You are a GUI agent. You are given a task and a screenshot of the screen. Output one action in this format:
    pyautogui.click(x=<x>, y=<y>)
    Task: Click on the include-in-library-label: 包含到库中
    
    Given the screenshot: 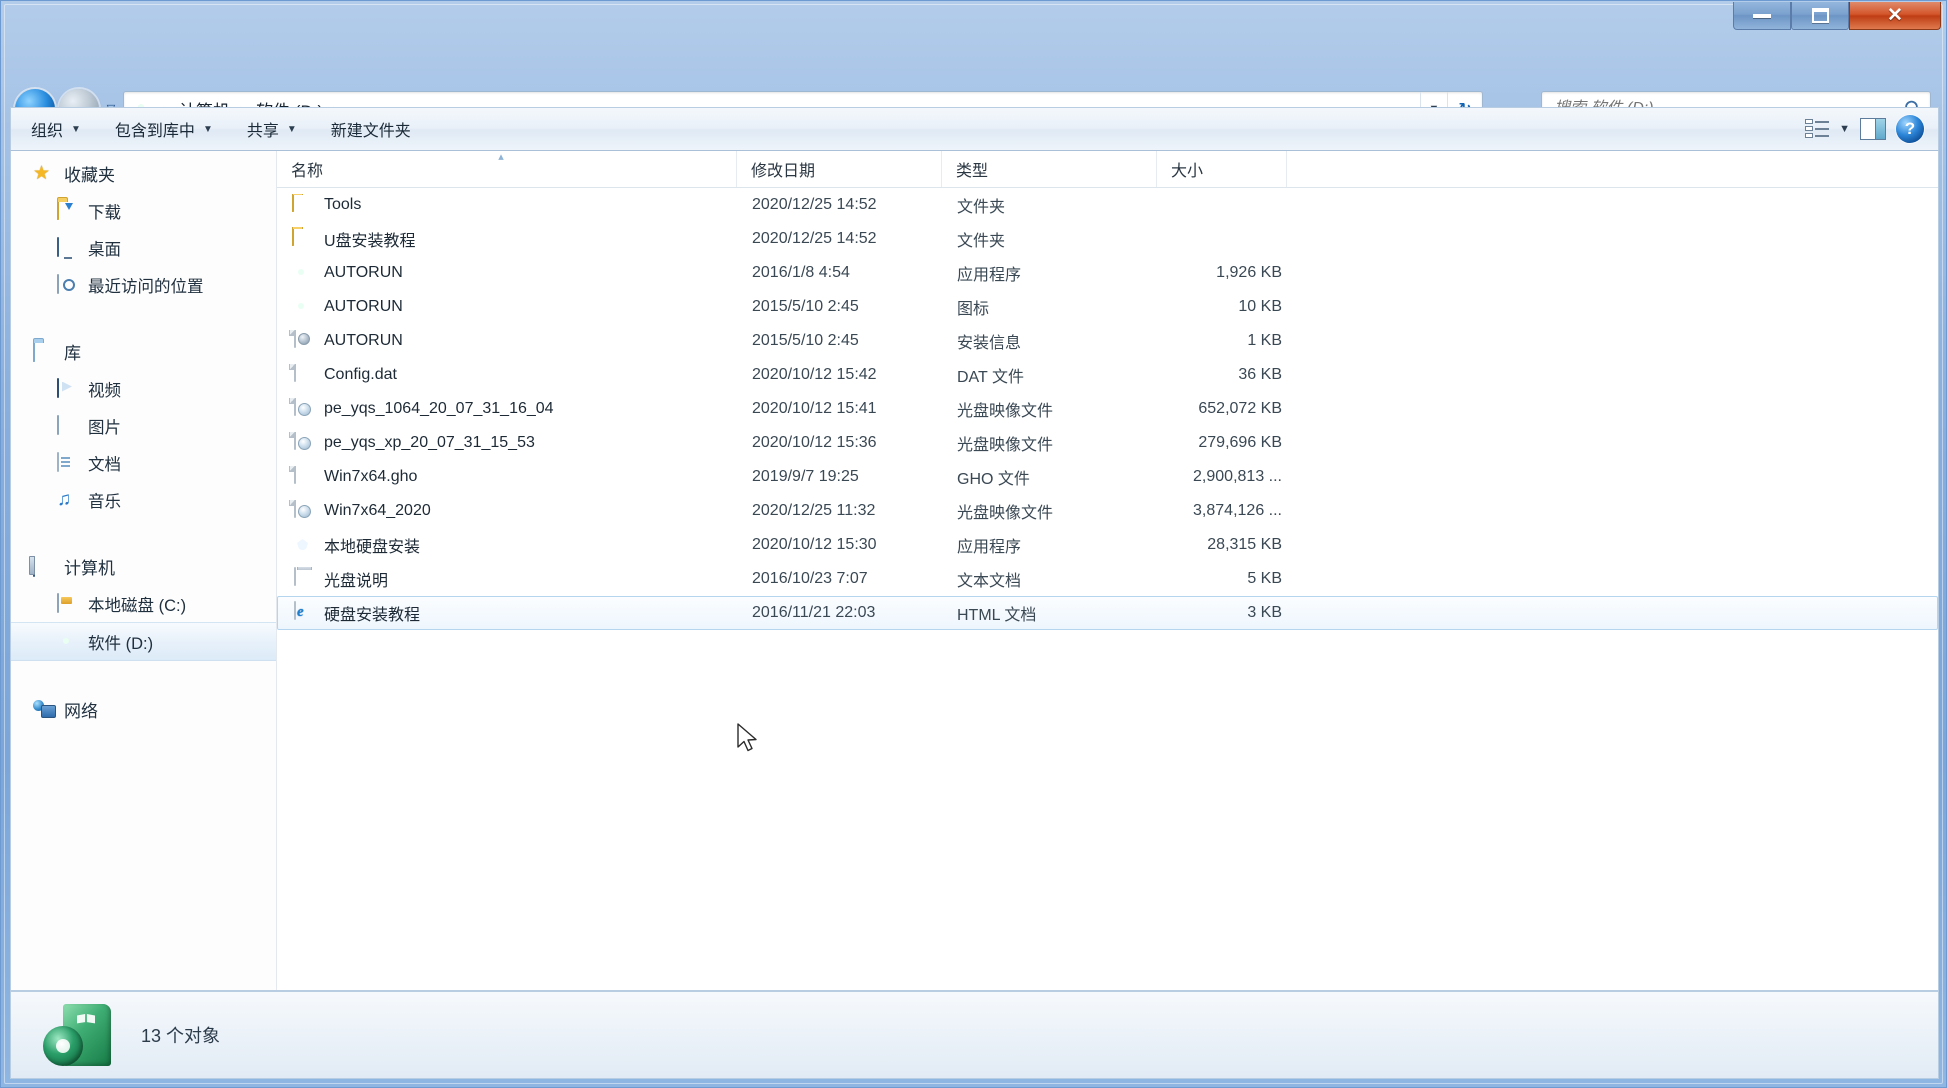 What is the action you would take?
    pyautogui.click(x=154, y=131)
    